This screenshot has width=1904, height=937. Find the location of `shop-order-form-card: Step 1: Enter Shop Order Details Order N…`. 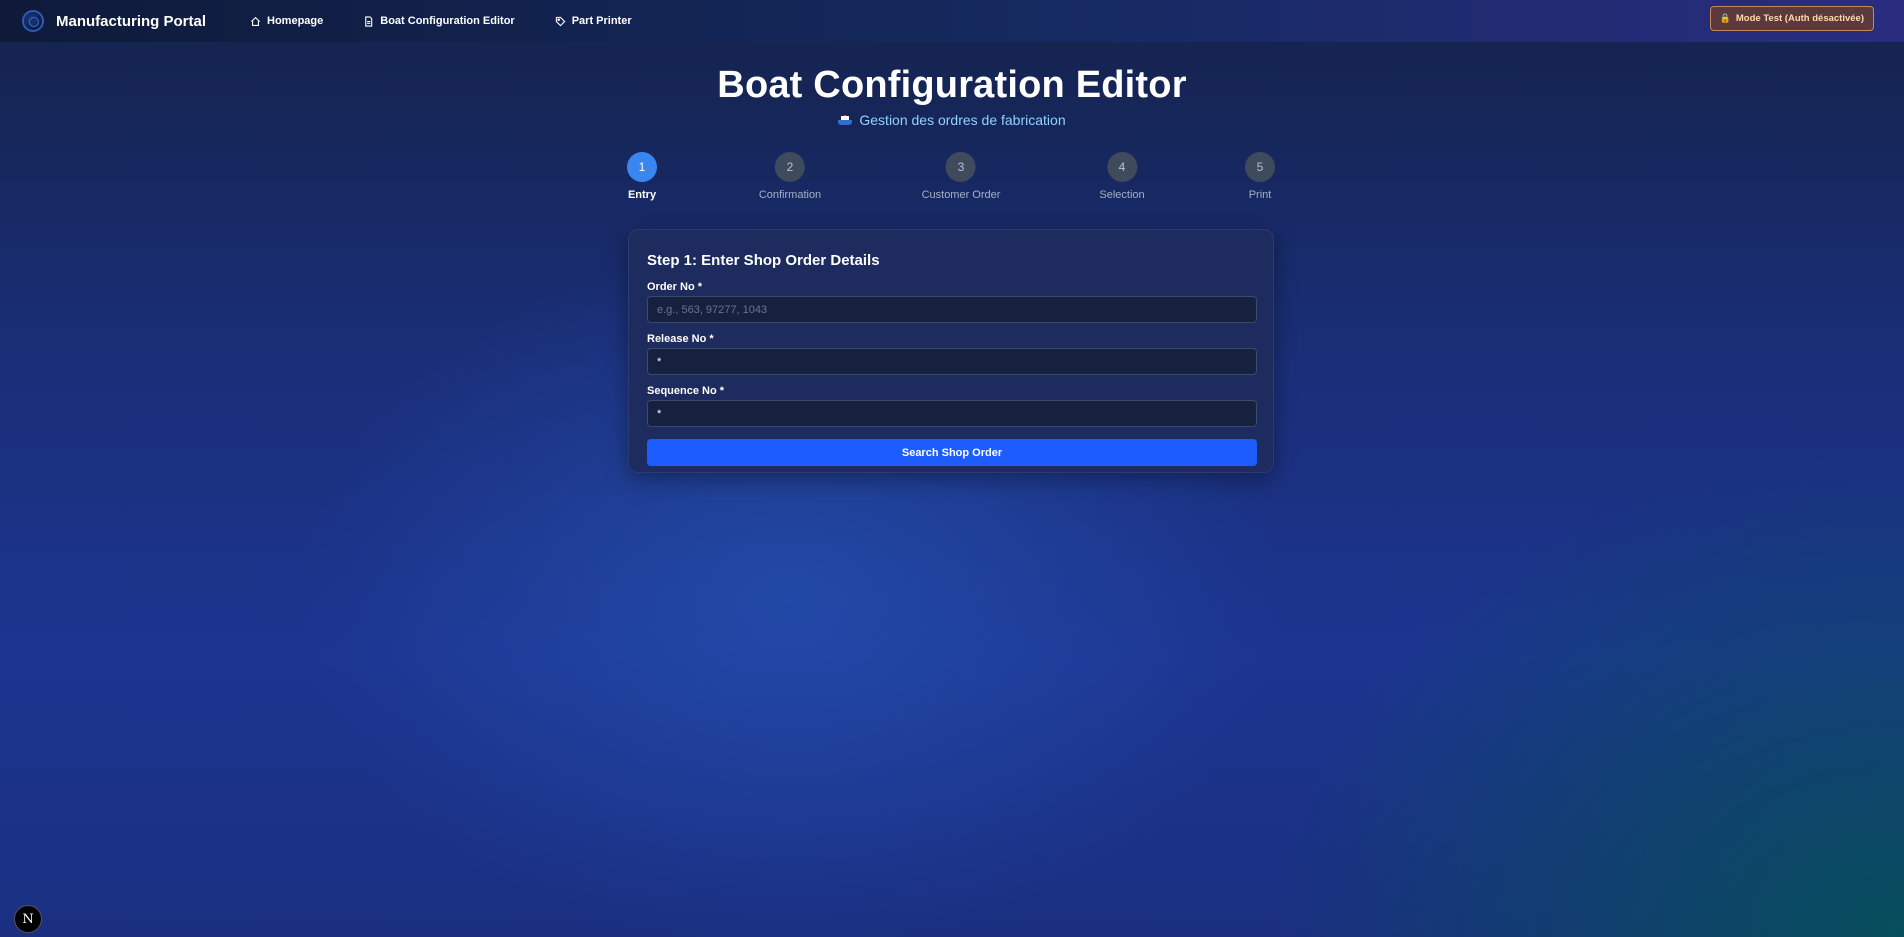

shop-order-form-card: Step 1: Enter Shop Order Details Order N… is located at coordinates (951, 351).